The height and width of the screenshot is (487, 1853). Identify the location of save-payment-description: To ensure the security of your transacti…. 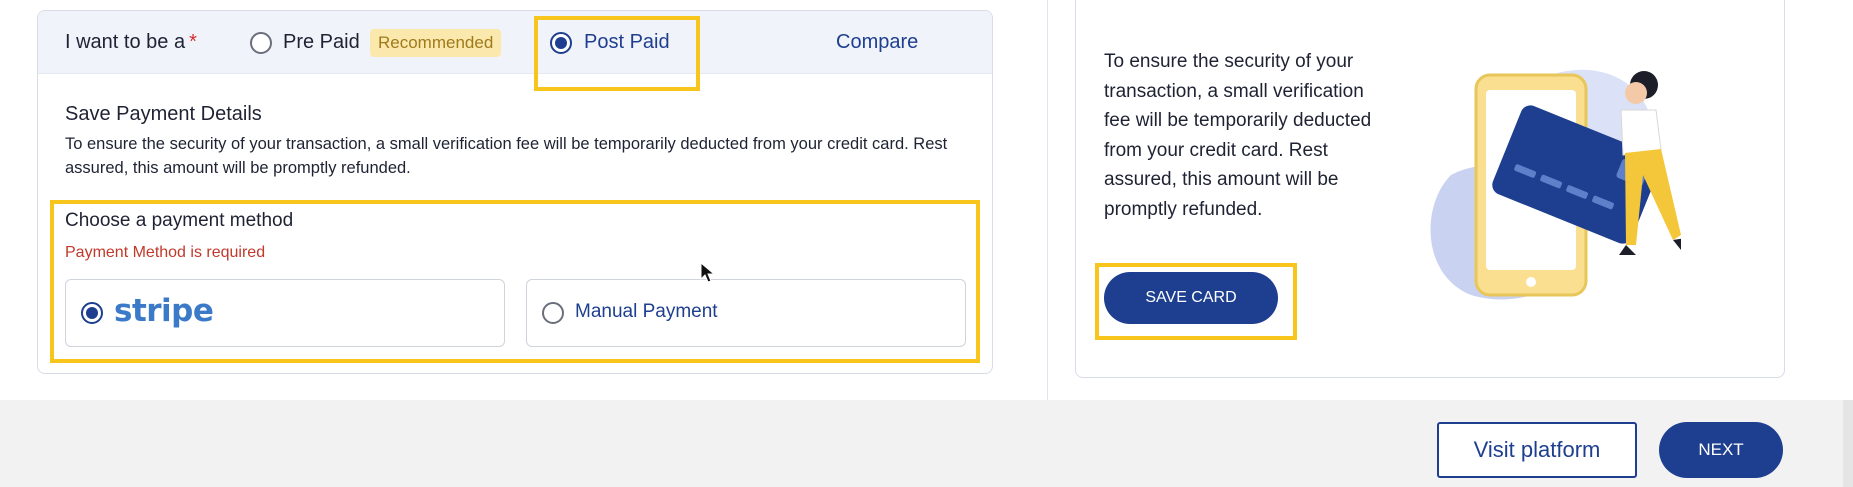
(506, 156).